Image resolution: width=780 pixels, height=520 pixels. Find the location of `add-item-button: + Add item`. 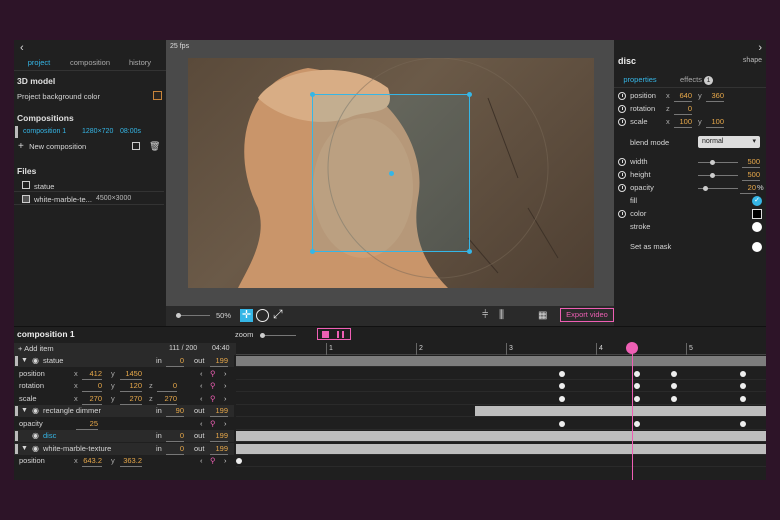

add-item-button: + Add item is located at coordinates (36, 349).